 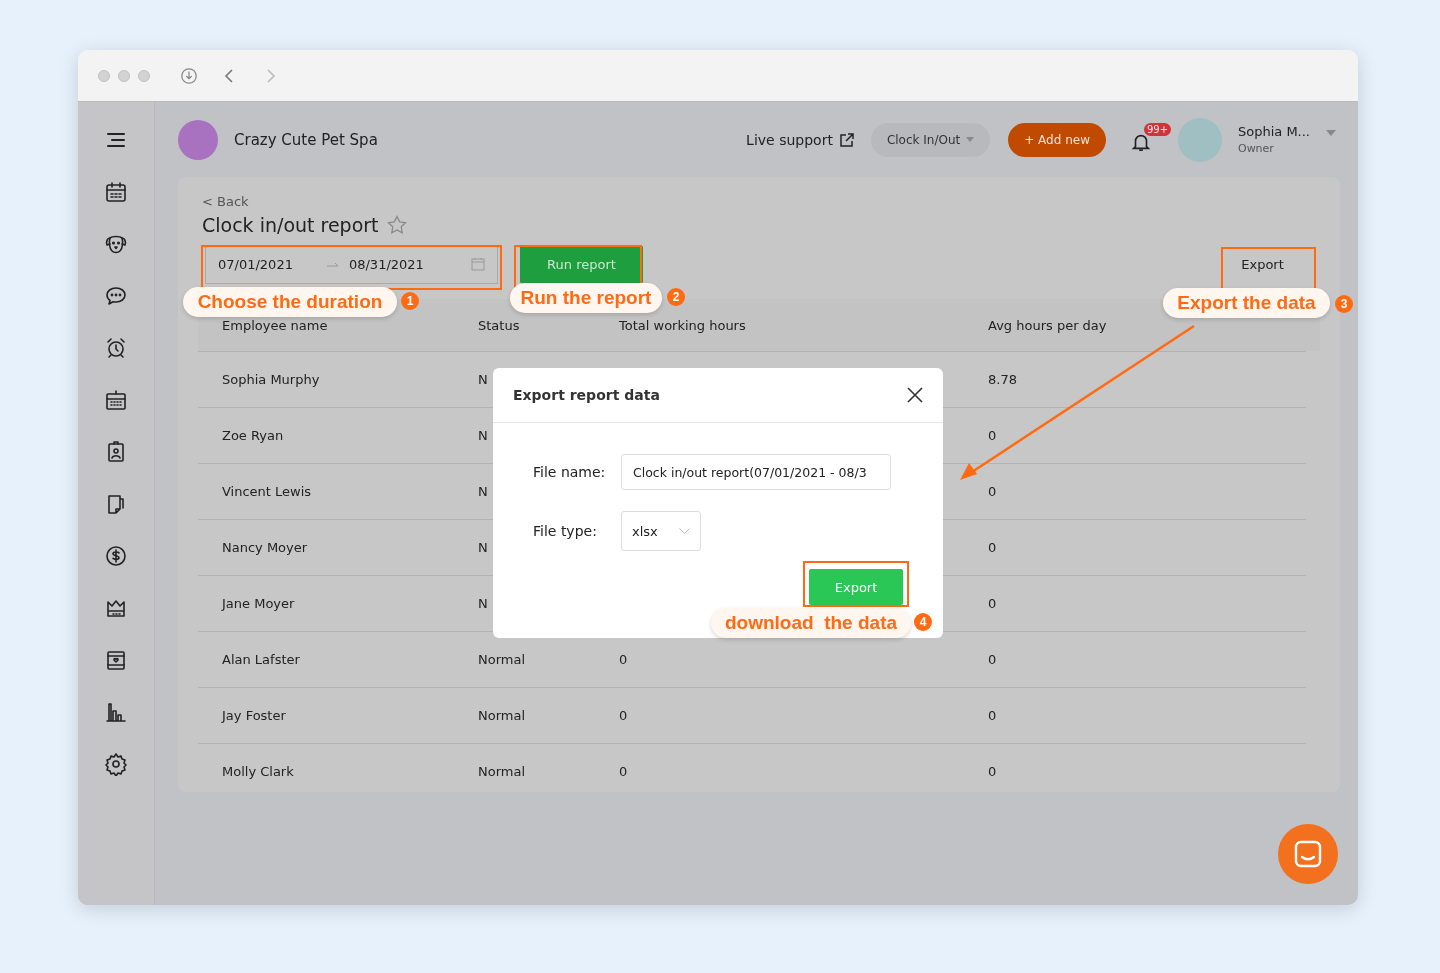 I want to click on file-type-label: File type:, so click(x=565, y=531).